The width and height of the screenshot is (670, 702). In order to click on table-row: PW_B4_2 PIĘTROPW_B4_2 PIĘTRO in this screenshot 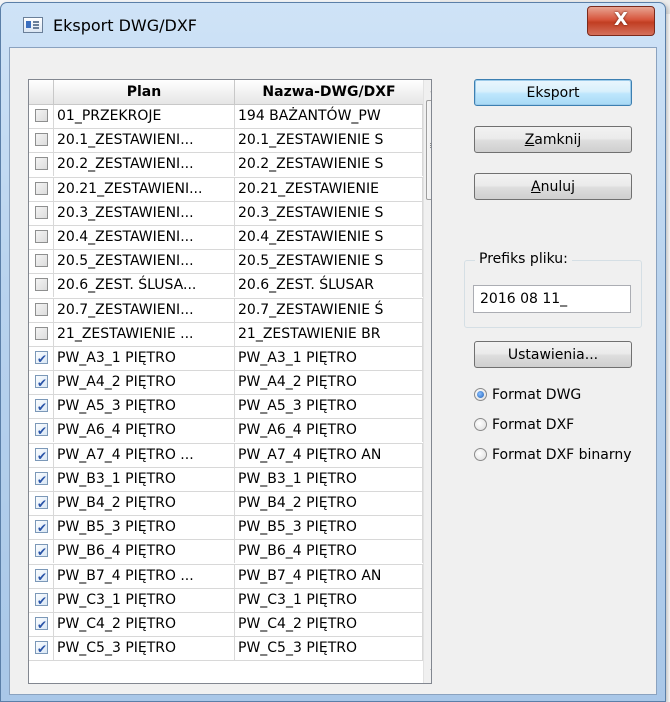, I will do `click(226, 504)`.